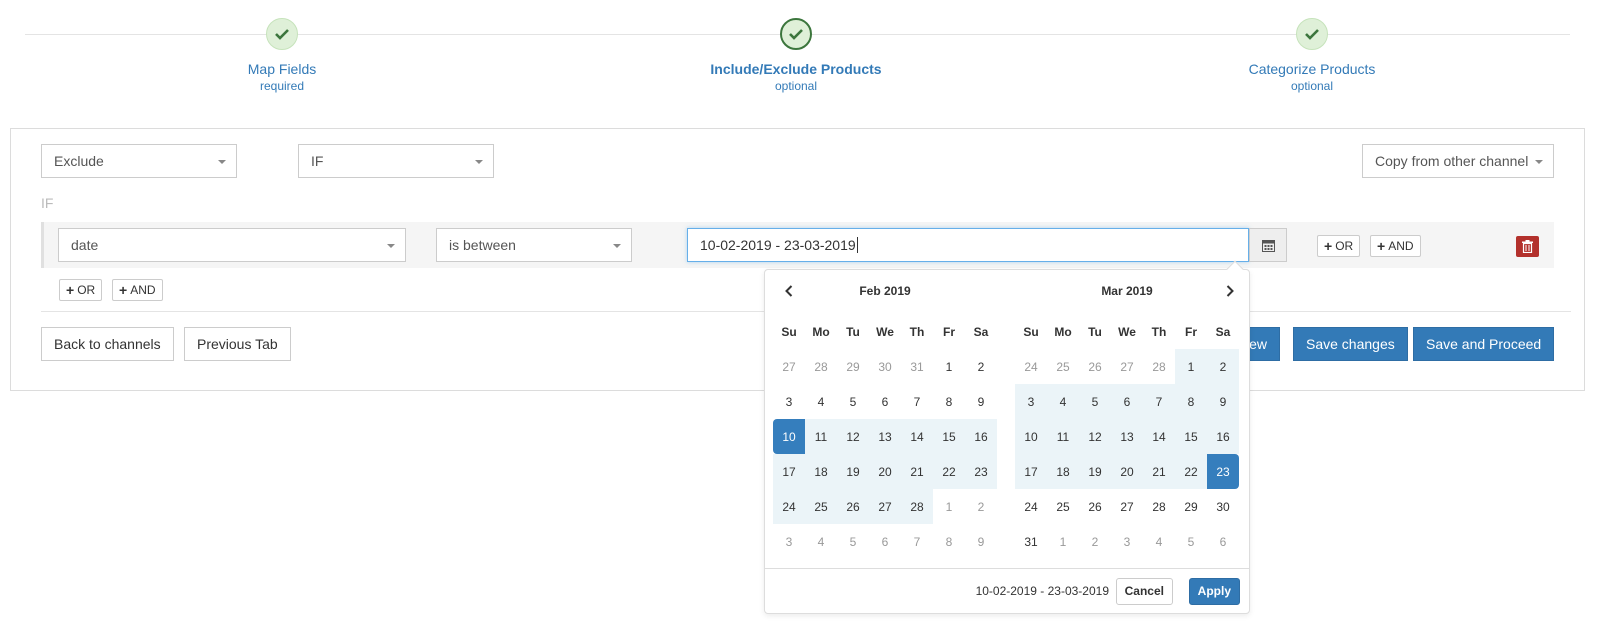 The width and height of the screenshot is (1605, 635). What do you see at coordinates (1527, 246) in the screenshot?
I see `delete-button` at bounding box center [1527, 246].